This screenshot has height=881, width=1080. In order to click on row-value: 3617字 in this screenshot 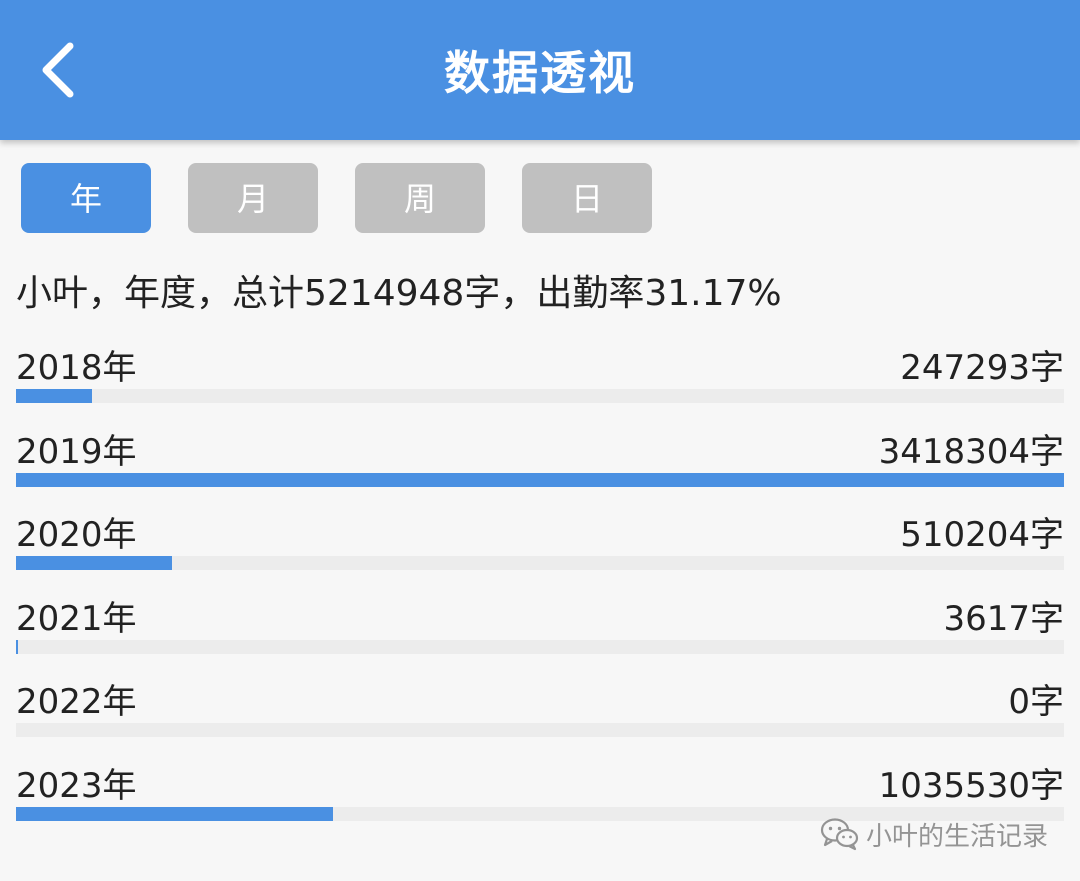, I will do `click(1003, 619)`.